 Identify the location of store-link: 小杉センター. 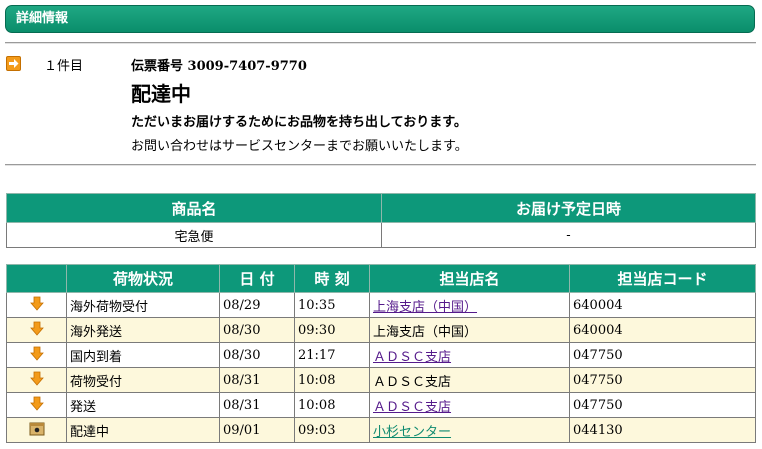
(412, 432).